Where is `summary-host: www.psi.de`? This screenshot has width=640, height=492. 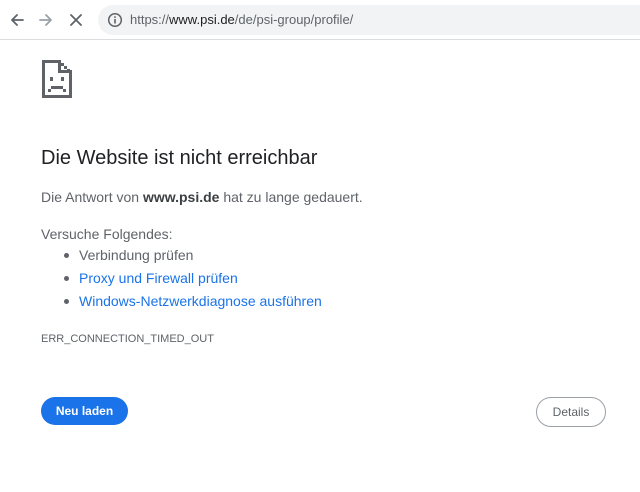 summary-host: www.psi.de is located at coordinates (181, 197).